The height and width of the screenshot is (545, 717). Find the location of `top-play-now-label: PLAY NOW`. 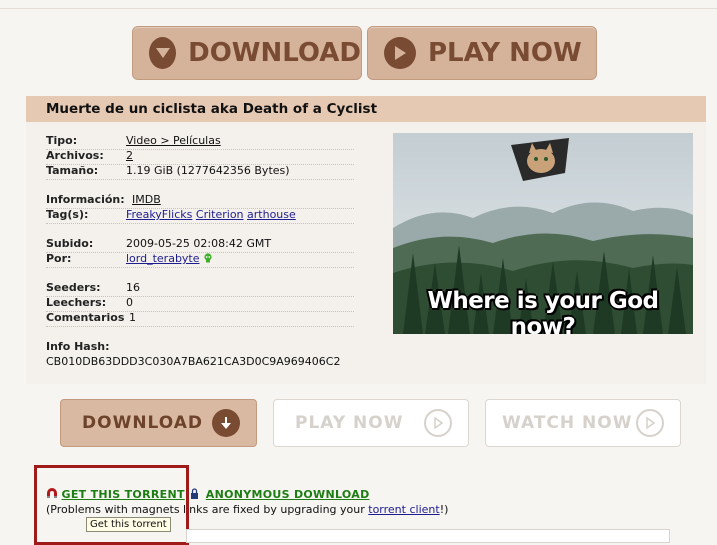

top-play-now-label: PLAY NOW is located at coordinates (505, 53).